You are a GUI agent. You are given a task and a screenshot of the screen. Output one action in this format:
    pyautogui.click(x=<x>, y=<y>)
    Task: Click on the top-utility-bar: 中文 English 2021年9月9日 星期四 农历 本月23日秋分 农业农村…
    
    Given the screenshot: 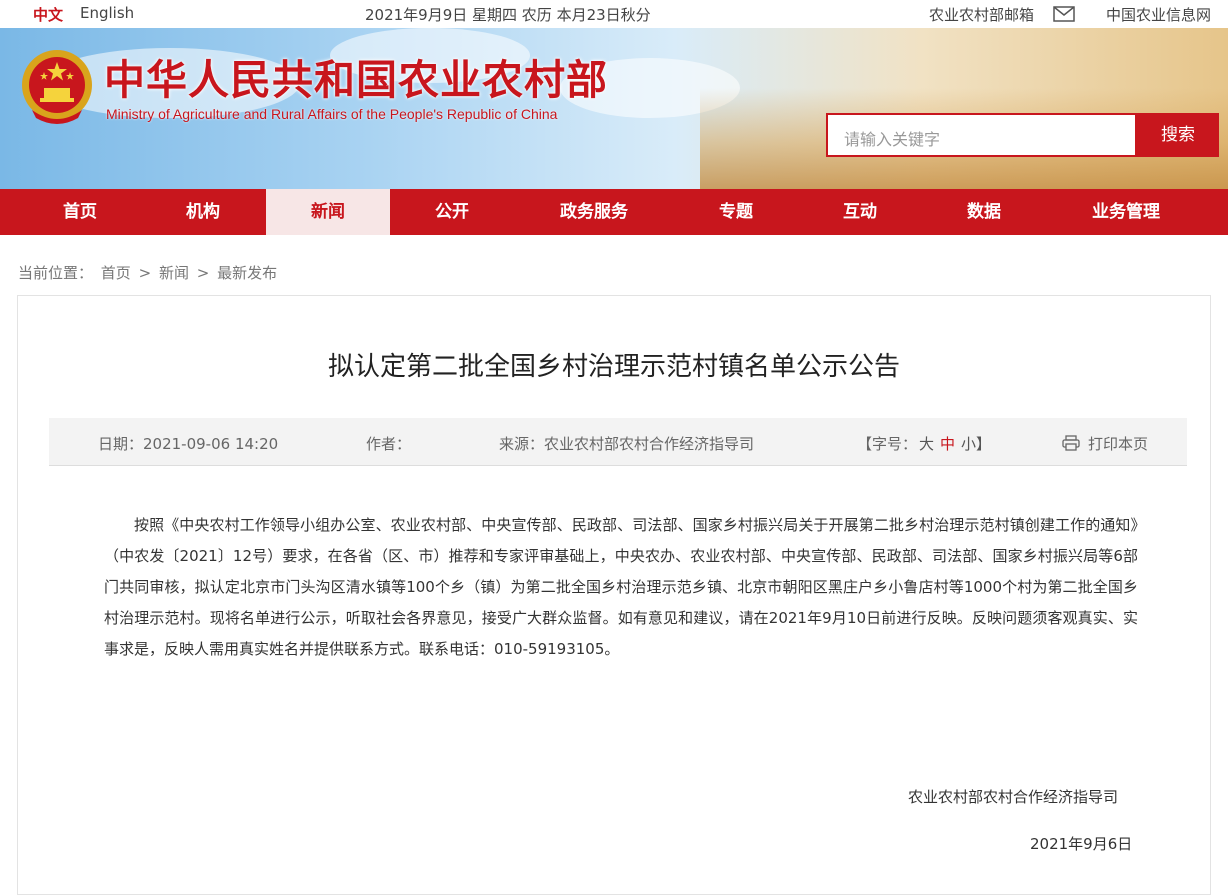 What is the action you would take?
    pyautogui.click(x=614, y=14)
    